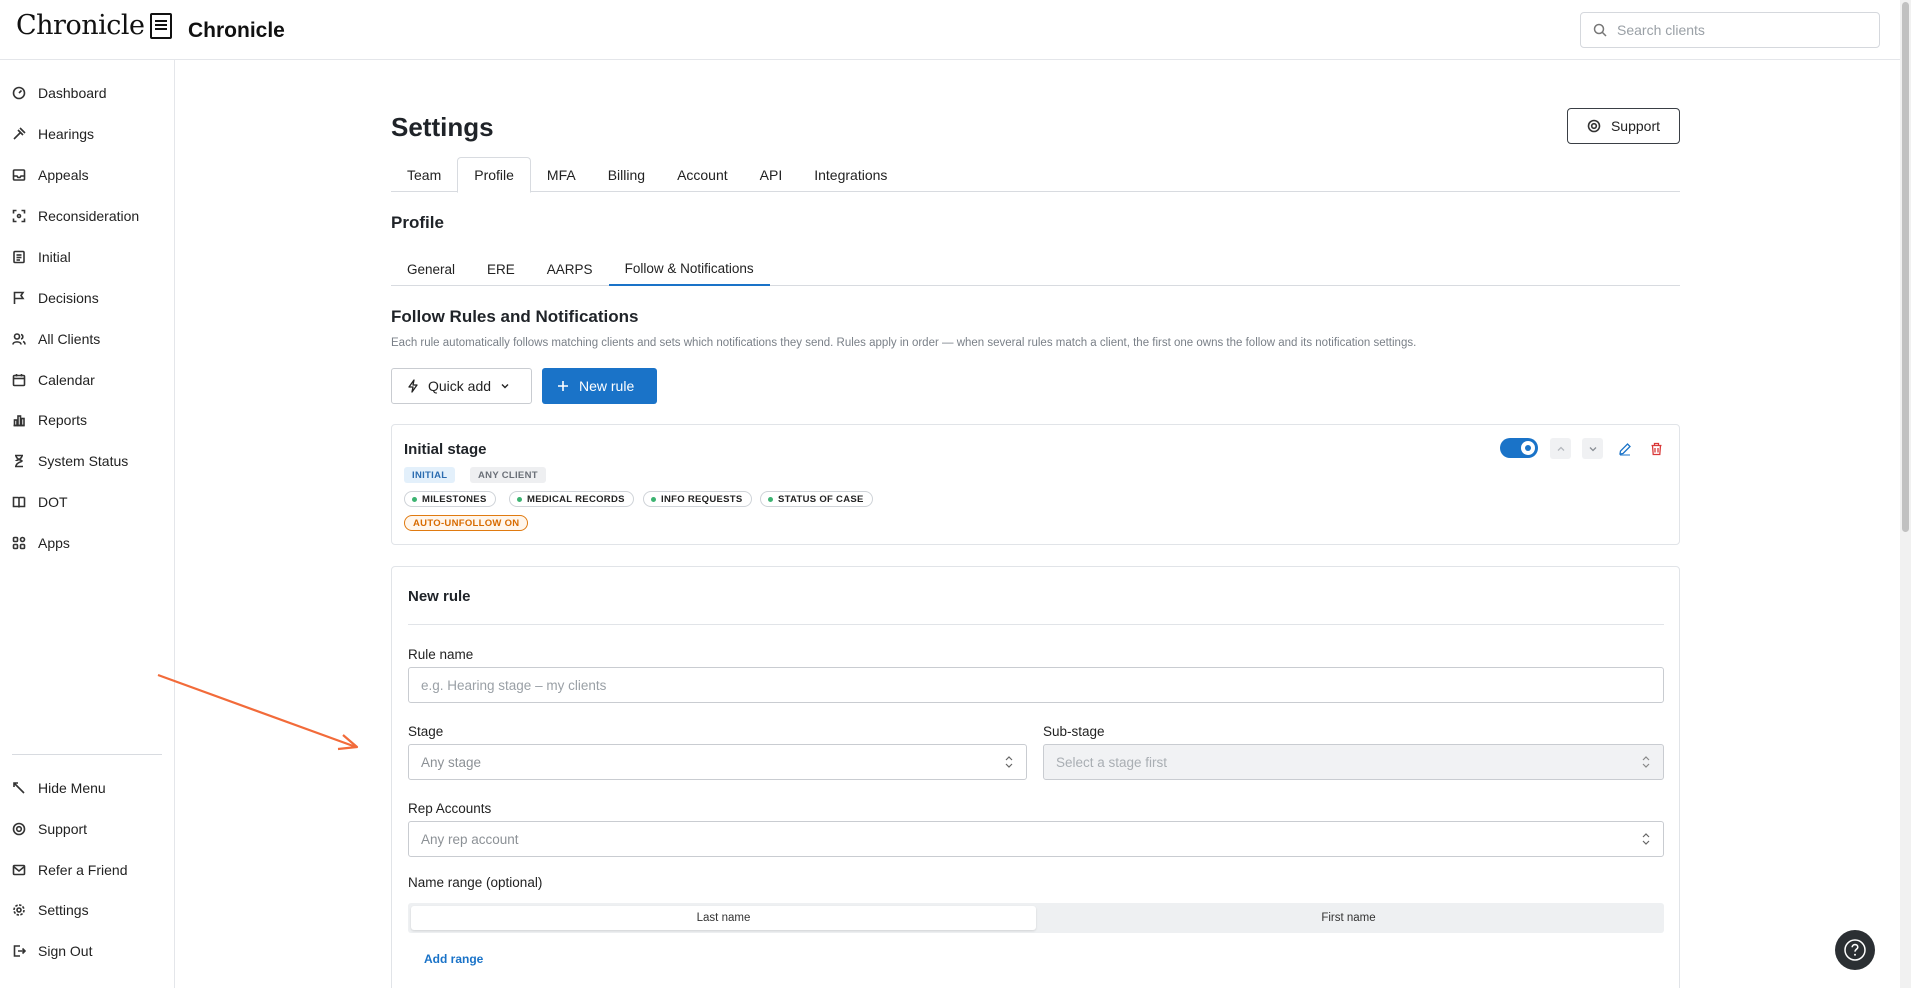 This screenshot has width=1911, height=988. I want to click on delete-rule-button, so click(1656, 448).